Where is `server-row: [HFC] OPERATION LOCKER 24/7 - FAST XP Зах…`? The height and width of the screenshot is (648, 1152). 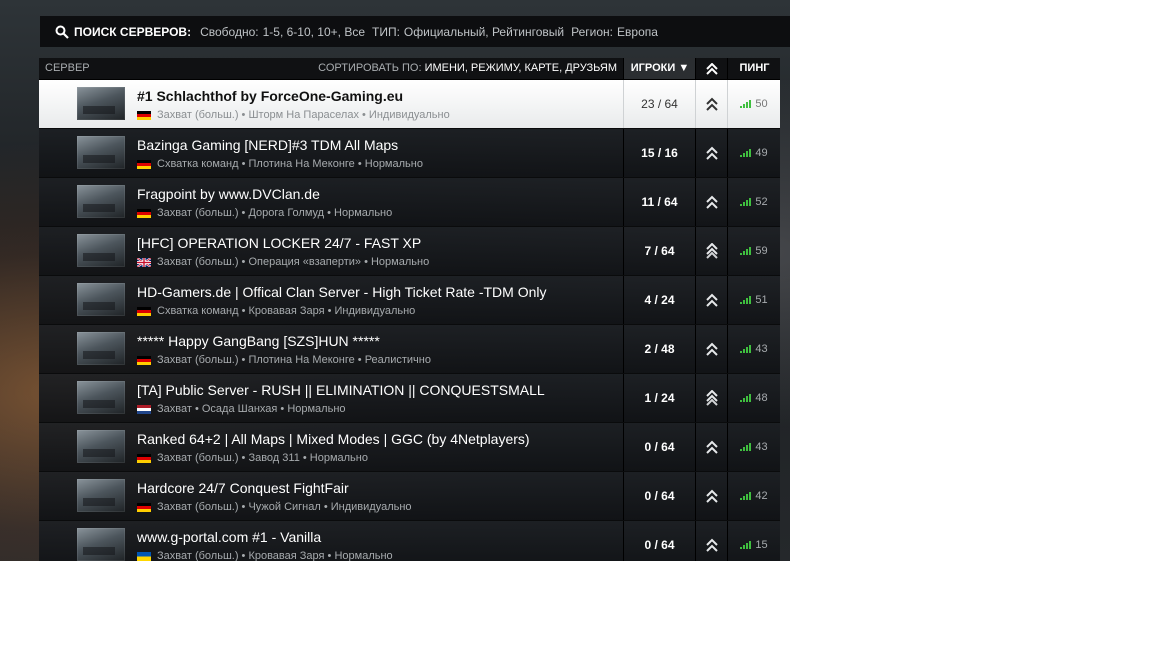 server-row: [HFC] OPERATION LOCKER 24/7 - FAST XP Зах… is located at coordinates (409, 251).